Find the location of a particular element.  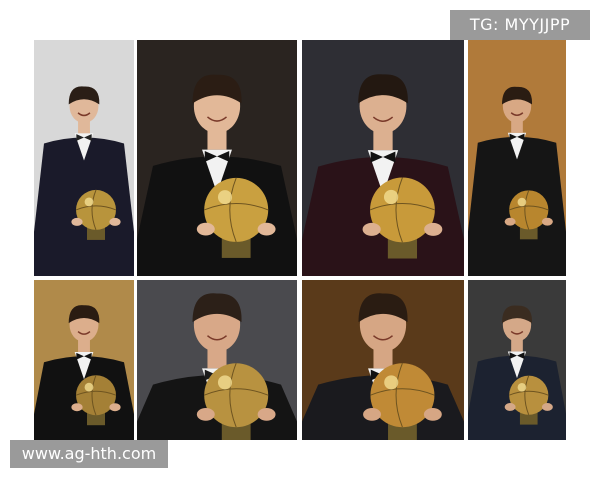

watermark-website: www.ag-hth.com is located at coordinates (89, 454).